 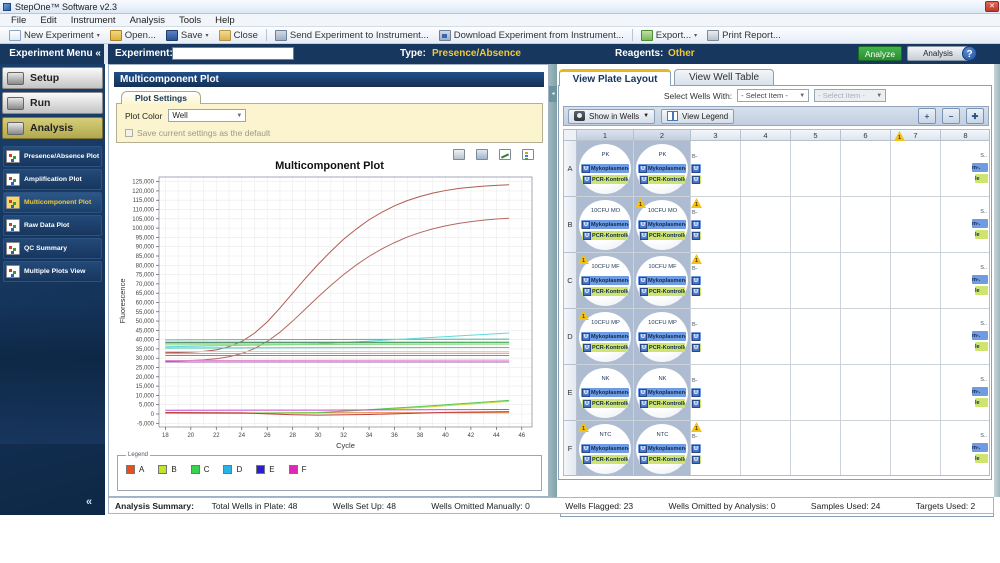 I want to click on new-experiment-button: New Experiment ▾, so click(x=54, y=35).